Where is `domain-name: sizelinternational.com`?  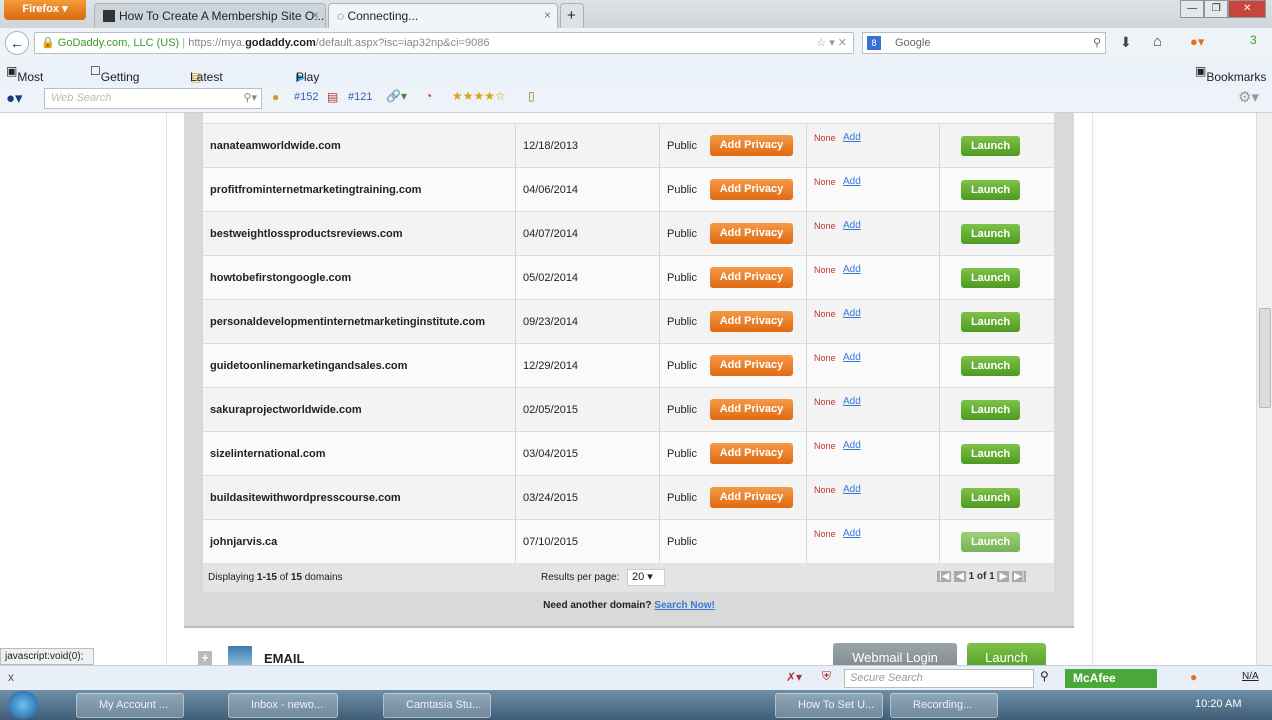 domain-name: sizelinternational.com is located at coordinates (359, 454).